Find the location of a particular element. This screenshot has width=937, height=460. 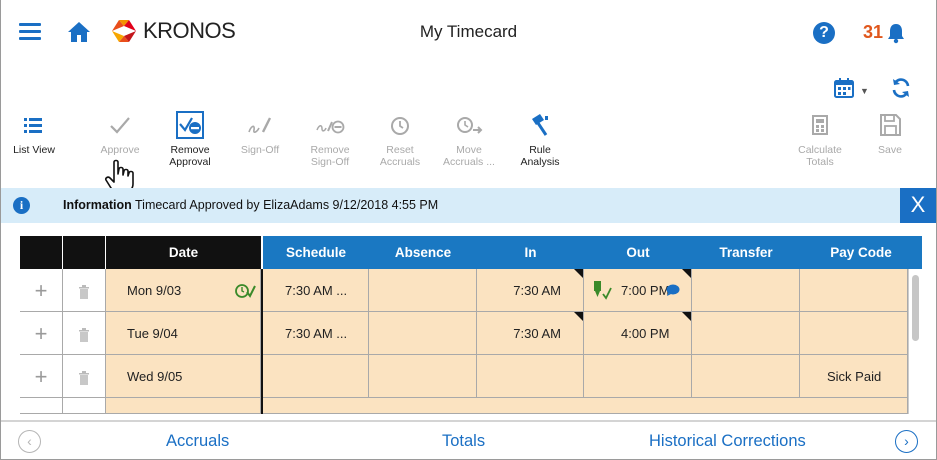

notification-count: 31 is located at coordinates (873, 32).